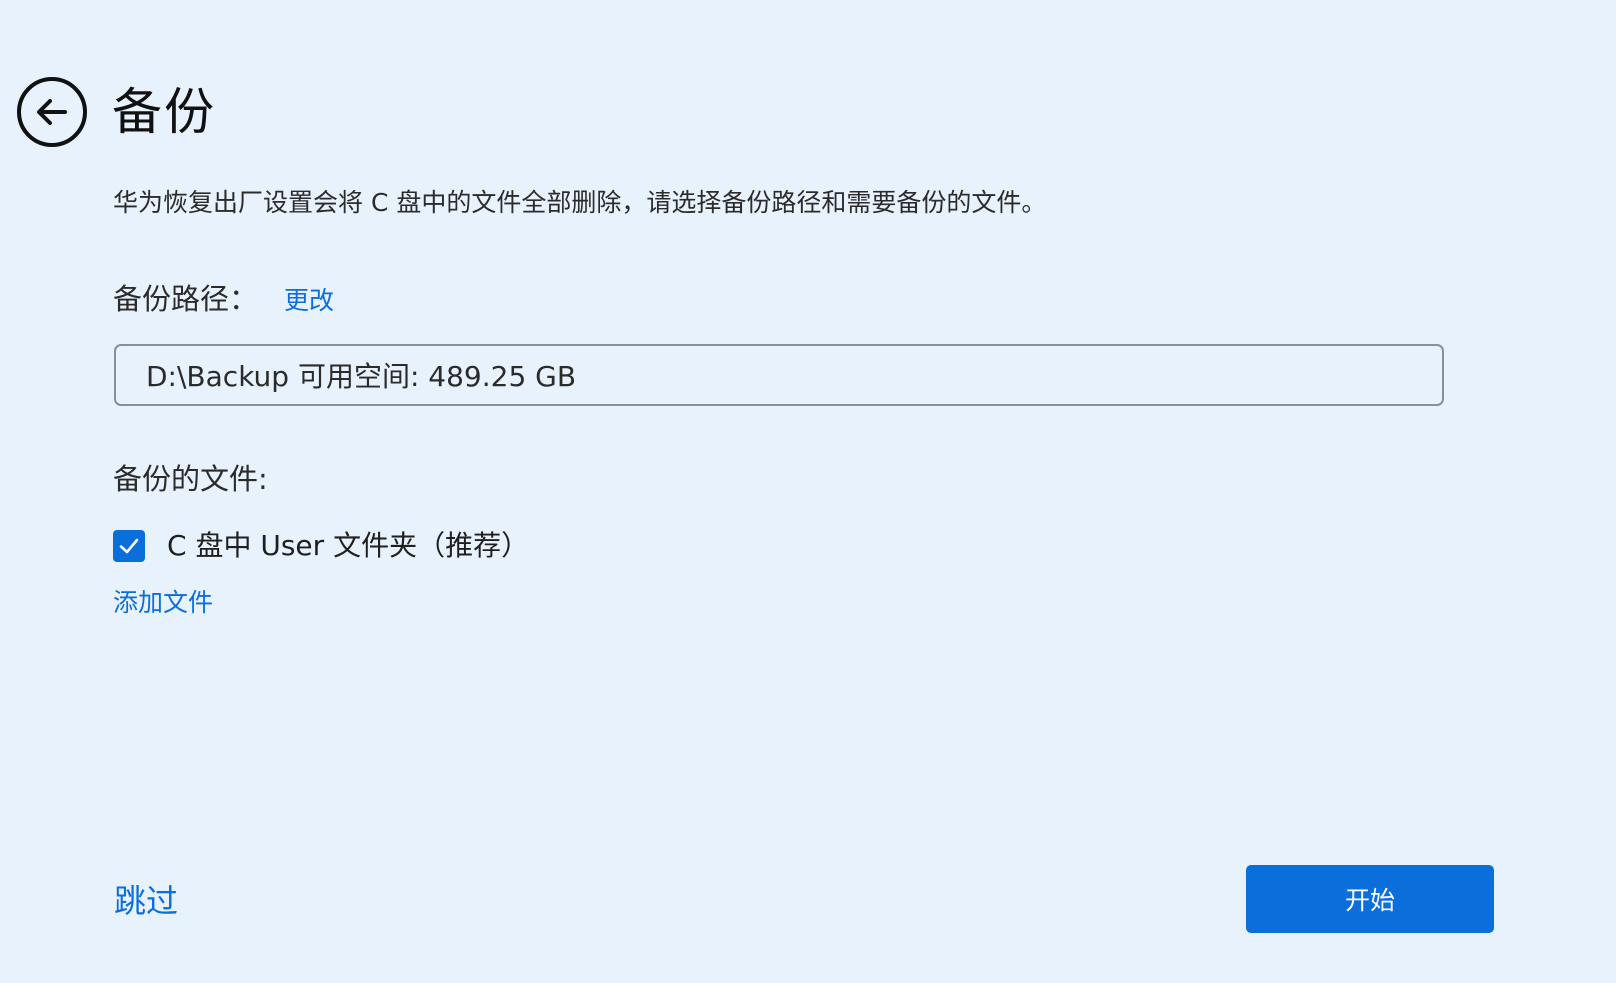 This screenshot has height=983, width=1616. I want to click on backup-path-value: D:\Backup 可用空间: 489.25 GB, so click(361, 376).